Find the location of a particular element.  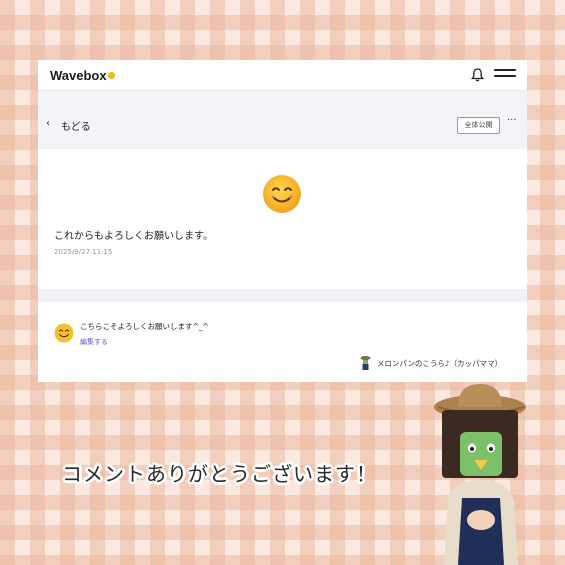

comment-author: メロンパンのこうら♪（カッパママ） is located at coordinates (440, 363).